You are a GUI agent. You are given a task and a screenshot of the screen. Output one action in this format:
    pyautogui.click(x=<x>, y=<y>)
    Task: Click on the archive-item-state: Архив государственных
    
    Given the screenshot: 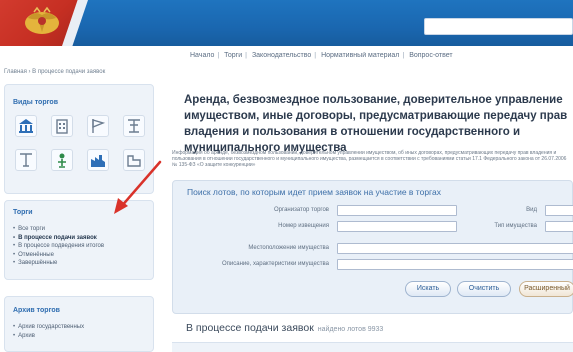 What is the action you would take?
    pyautogui.click(x=48, y=327)
    